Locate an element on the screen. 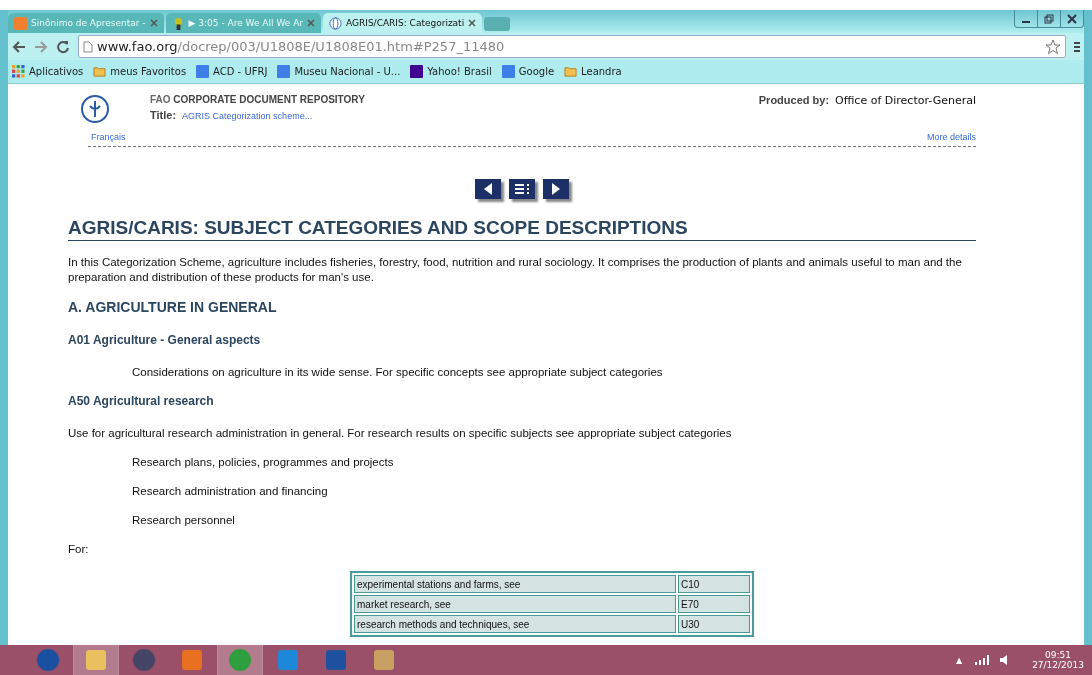 This screenshot has height=675, width=1092. minimize-icon is located at coordinates (1026, 21).